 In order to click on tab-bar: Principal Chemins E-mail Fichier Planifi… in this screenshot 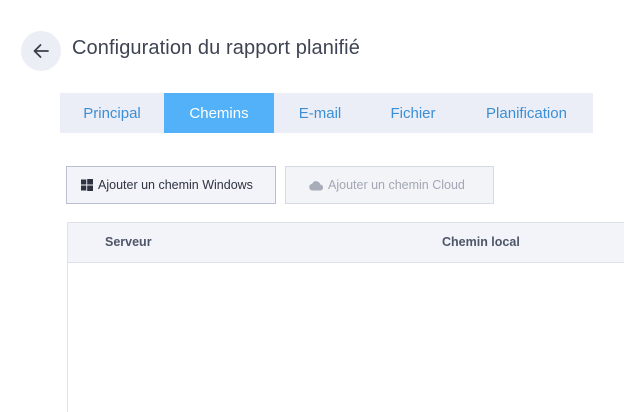, I will do `click(326, 113)`.